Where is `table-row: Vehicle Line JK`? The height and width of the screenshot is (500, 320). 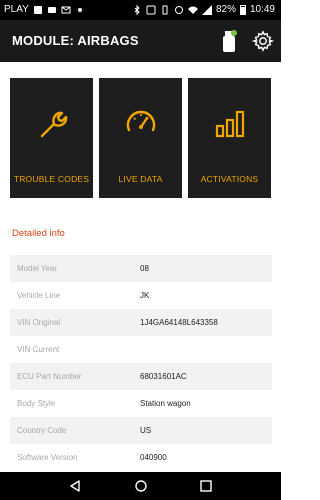
table-row: Vehicle Line JK is located at coordinates (141, 295).